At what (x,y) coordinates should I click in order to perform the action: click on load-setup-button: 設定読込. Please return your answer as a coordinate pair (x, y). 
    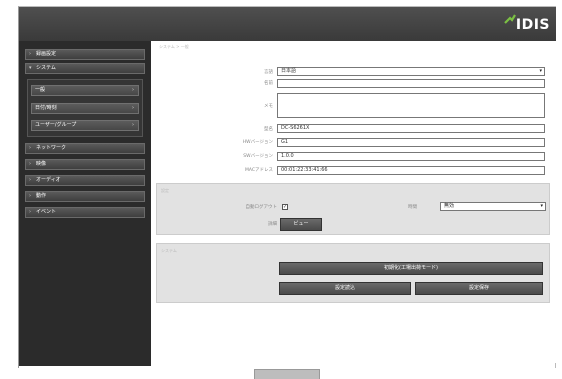
    Looking at the image, I should click on (345, 288).